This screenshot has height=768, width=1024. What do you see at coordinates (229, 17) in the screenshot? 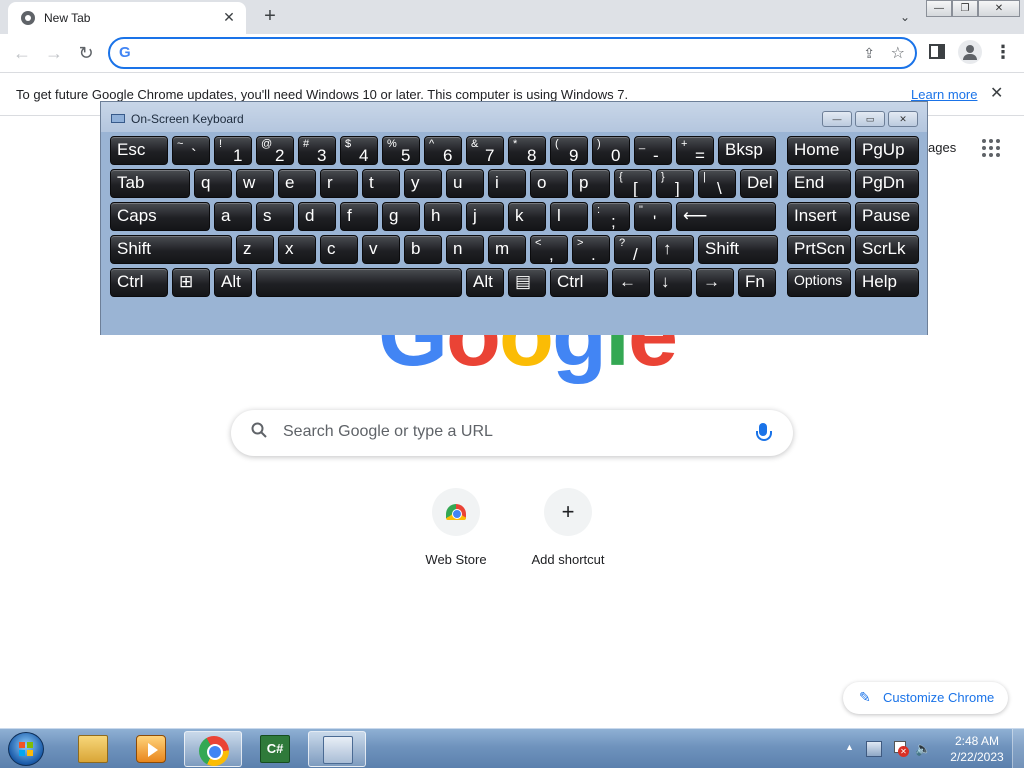
I see `tab-close-icon: ✕` at bounding box center [229, 17].